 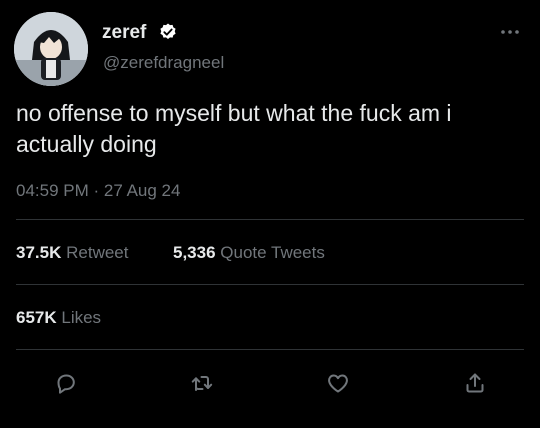 What do you see at coordinates (168, 31) in the screenshot?
I see `verified-badge-icon` at bounding box center [168, 31].